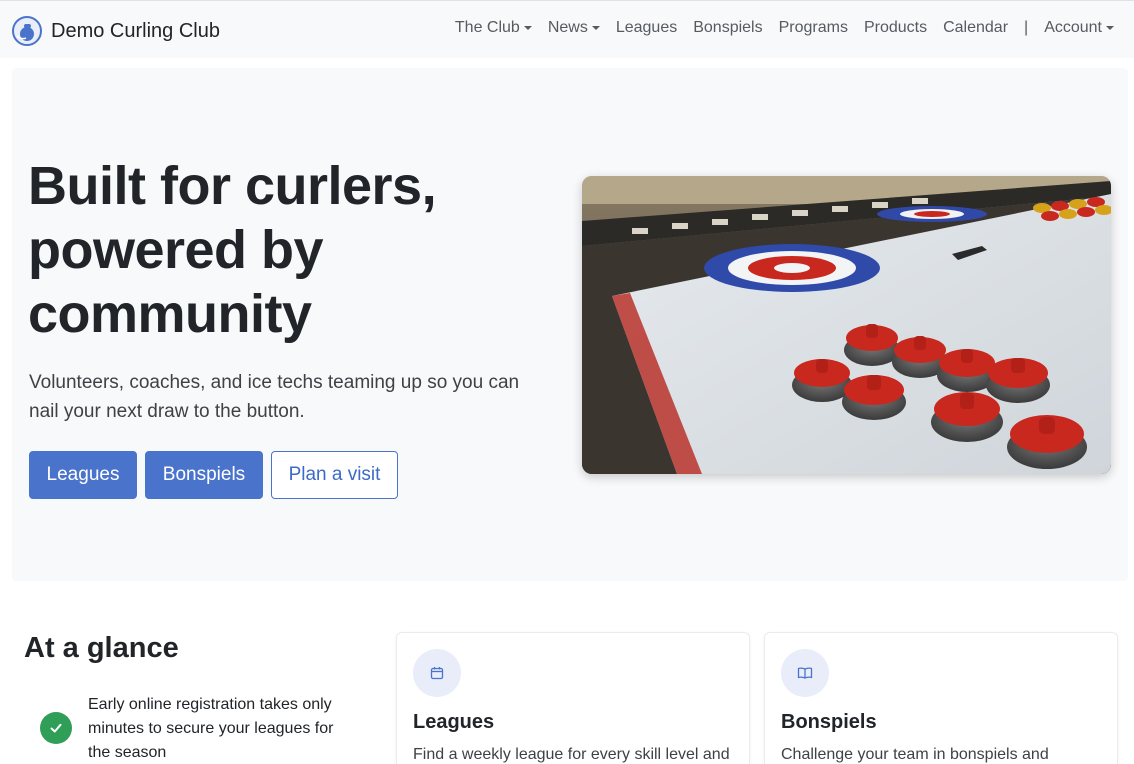 This screenshot has width=1134, height=764. What do you see at coordinates (454, 722) in the screenshot?
I see `card-title: Leagues` at bounding box center [454, 722].